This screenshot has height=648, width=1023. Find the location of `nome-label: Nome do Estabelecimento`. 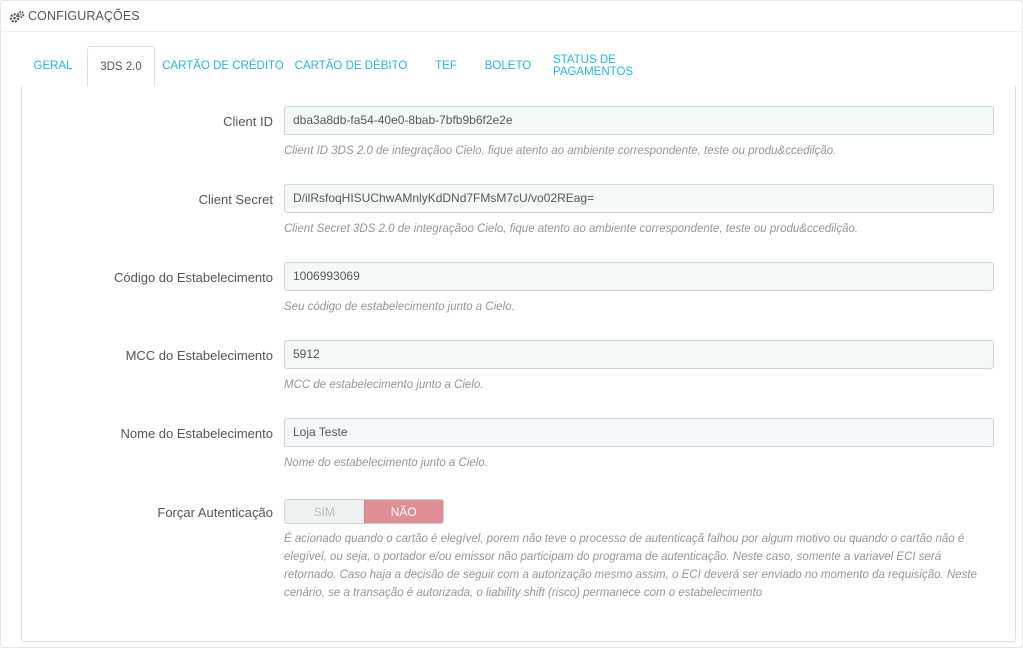

nome-label: Nome do Estabelecimento is located at coordinates (196, 433).